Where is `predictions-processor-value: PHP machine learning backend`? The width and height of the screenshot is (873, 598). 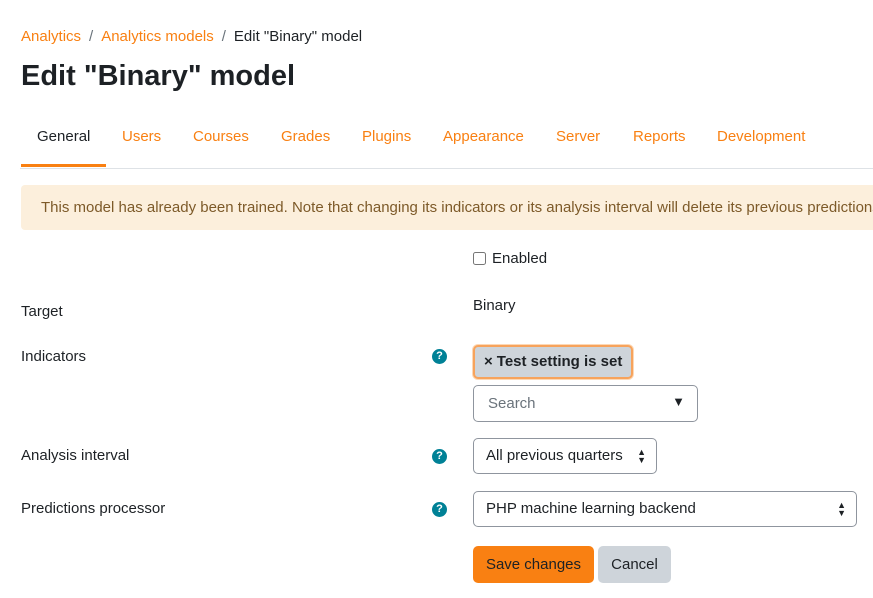
predictions-processor-value: PHP machine learning backend is located at coordinates (591, 508).